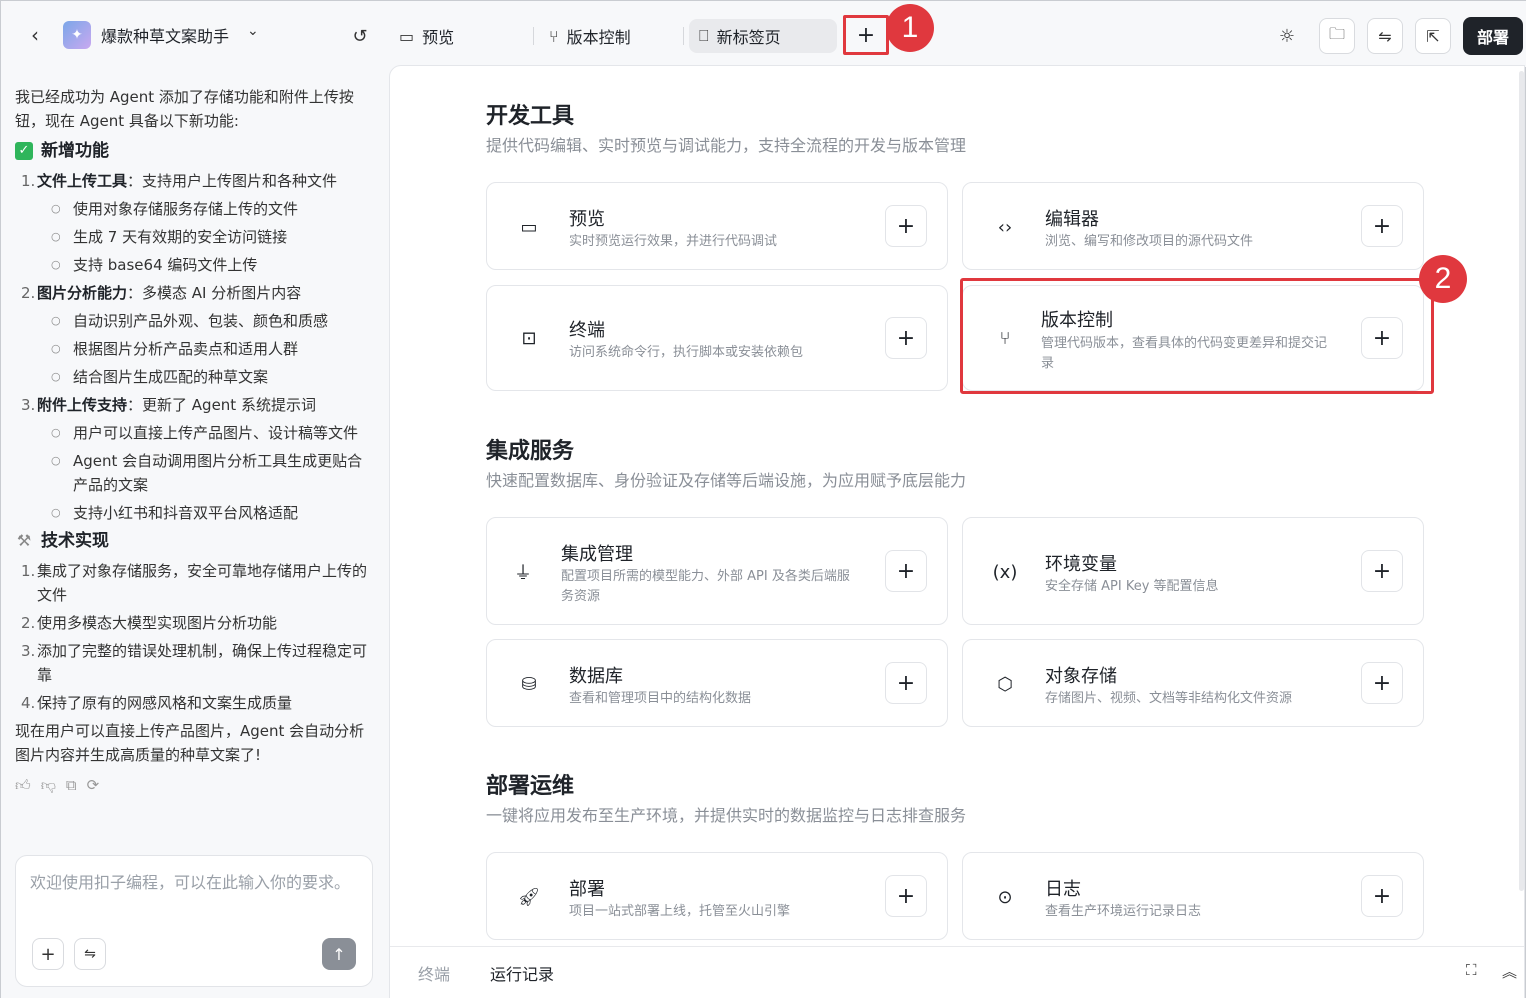  I want to click on list-item: ○ 用户可以直接上传产品图片、设计稿等文件, so click(205, 433).